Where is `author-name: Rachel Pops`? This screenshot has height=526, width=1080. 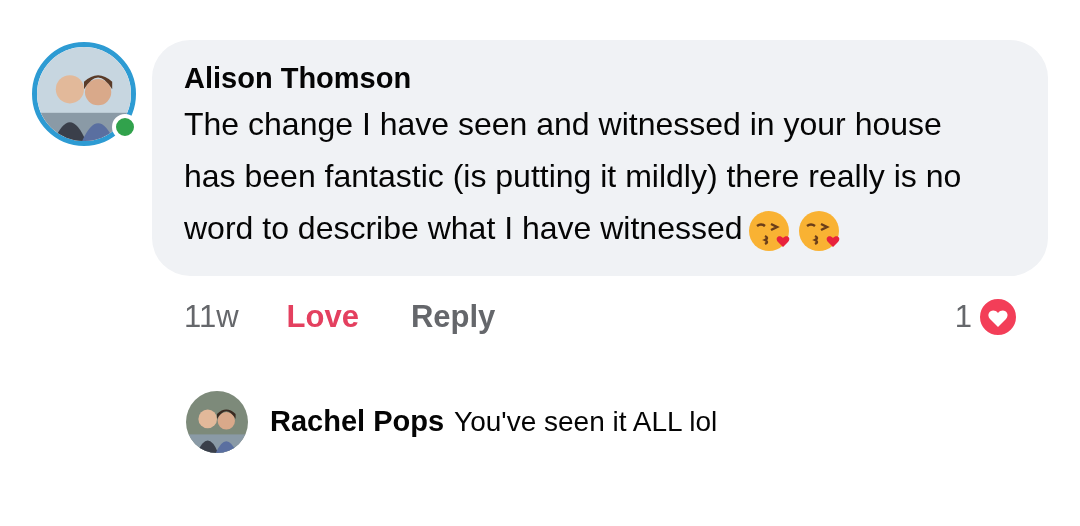 author-name: Rachel Pops is located at coordinates (357, 421).